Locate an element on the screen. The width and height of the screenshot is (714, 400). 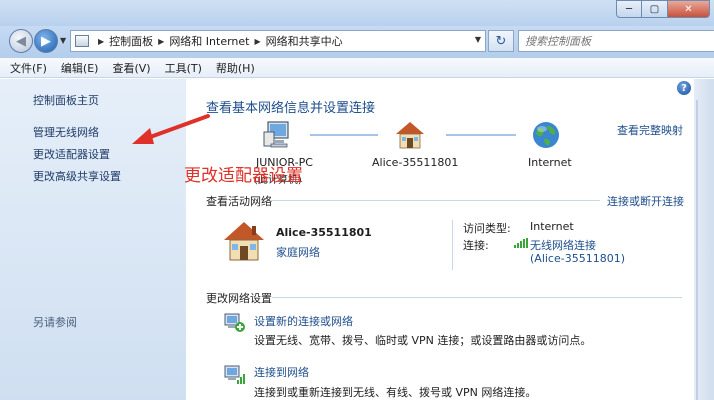
connection-label: 连接: is located at coordinates (476, 245).